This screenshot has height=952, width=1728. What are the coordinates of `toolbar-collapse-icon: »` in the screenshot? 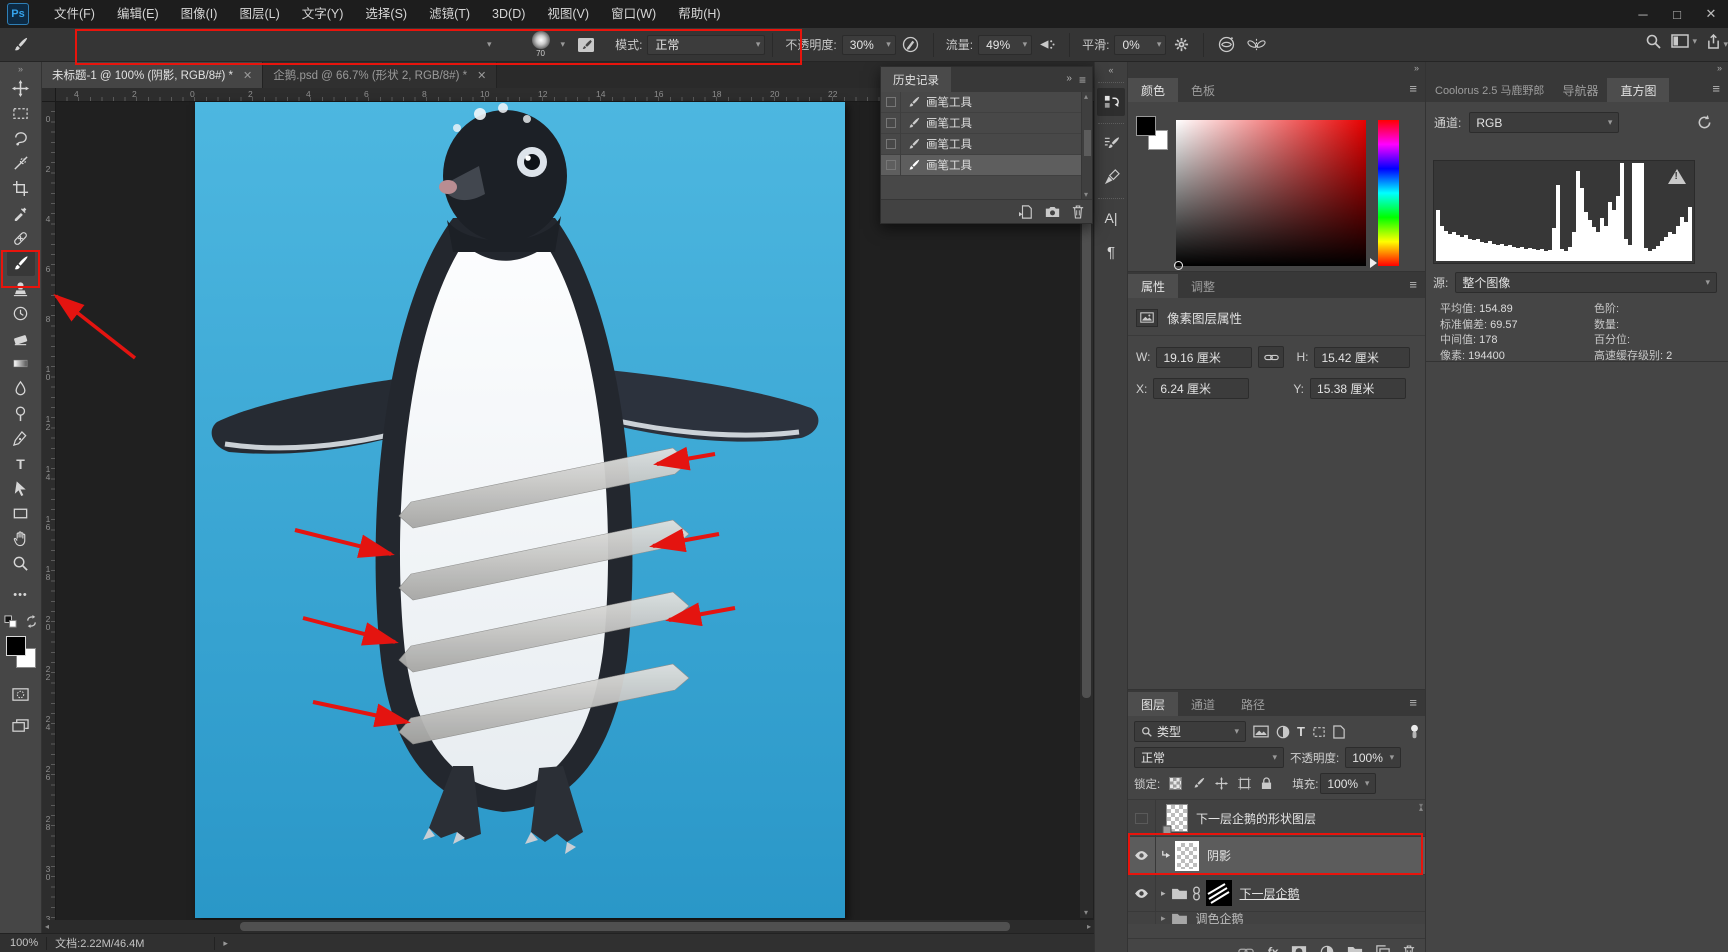 It's located at (20, 69).